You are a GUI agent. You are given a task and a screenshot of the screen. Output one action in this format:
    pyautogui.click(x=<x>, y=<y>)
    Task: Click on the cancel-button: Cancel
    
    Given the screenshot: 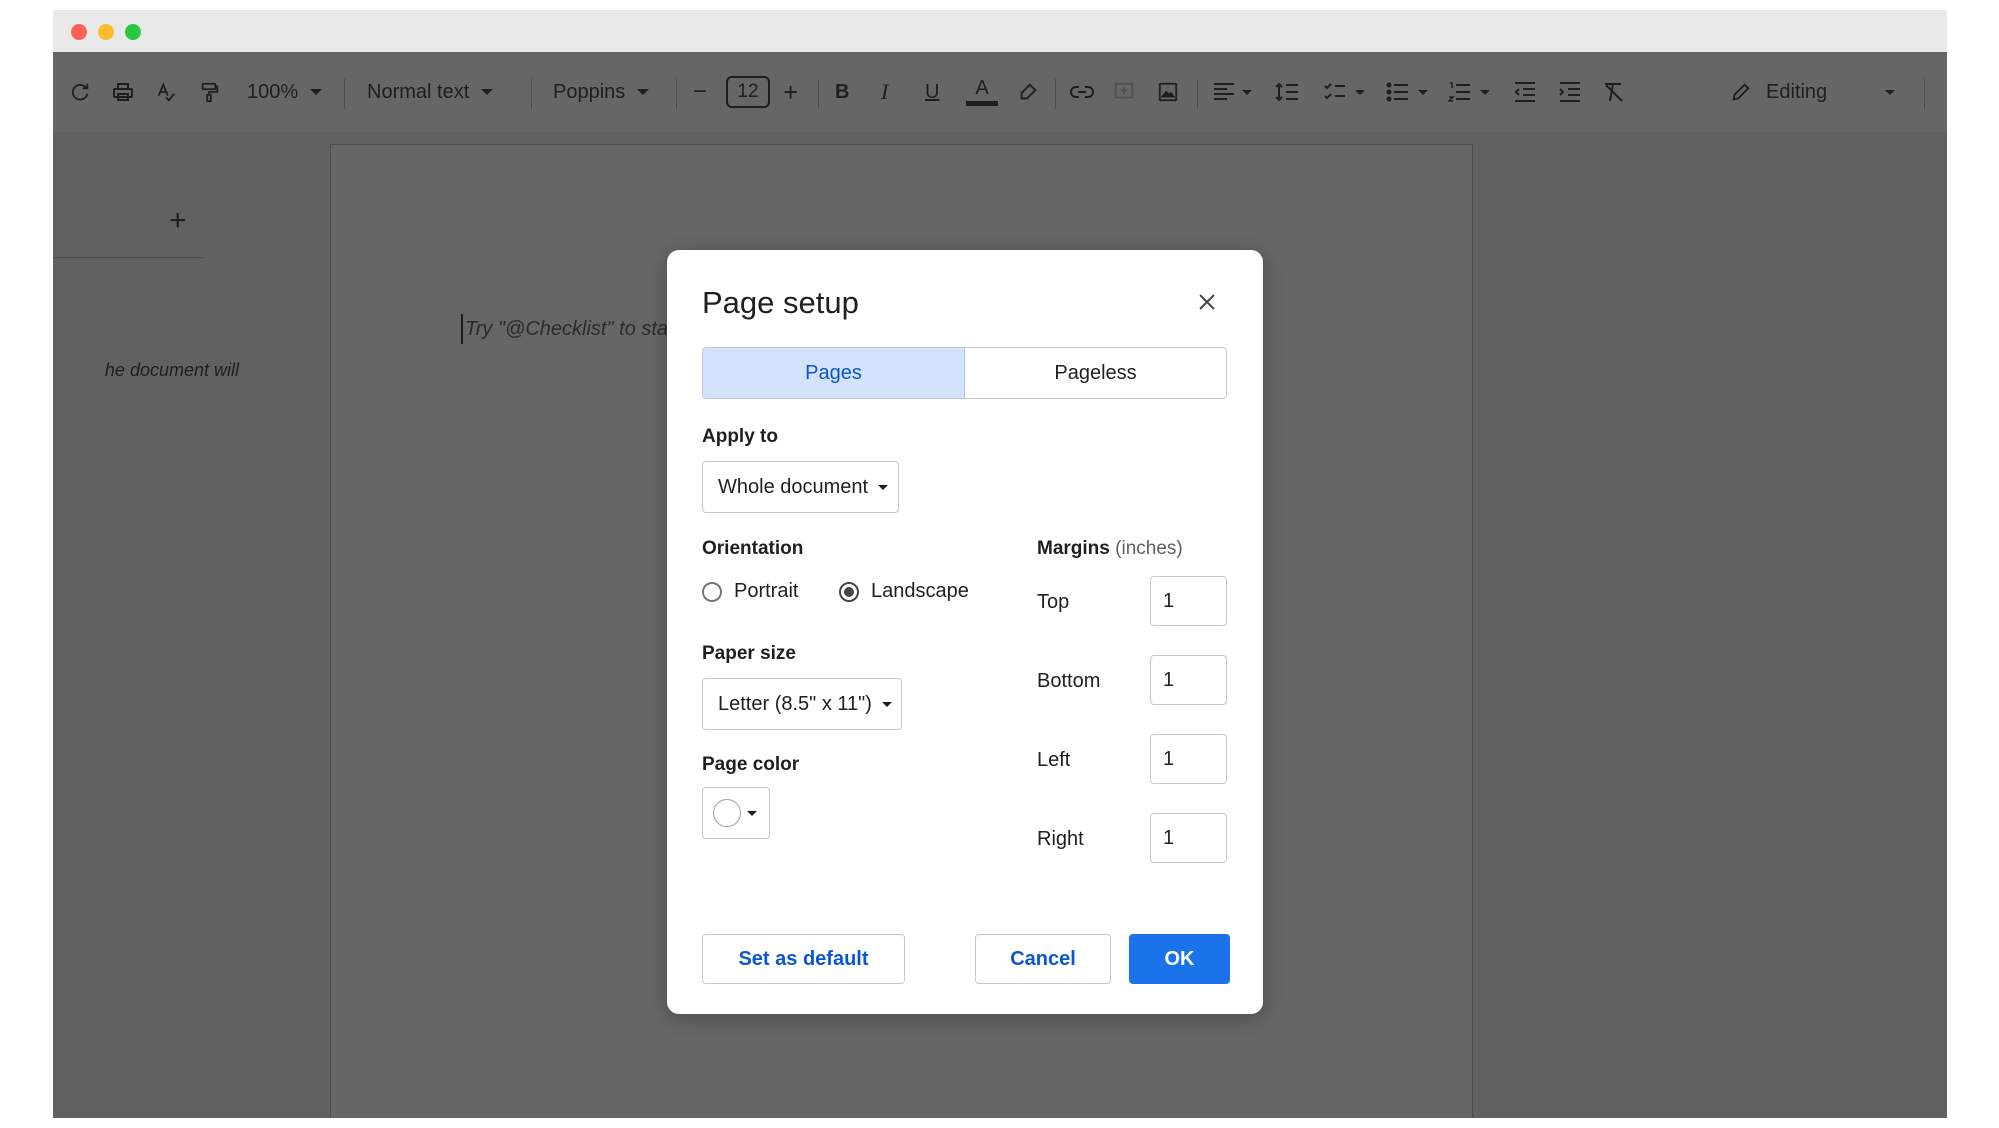 What is the action you would take?
    pyautogui.click(x=1043, y=959)
    